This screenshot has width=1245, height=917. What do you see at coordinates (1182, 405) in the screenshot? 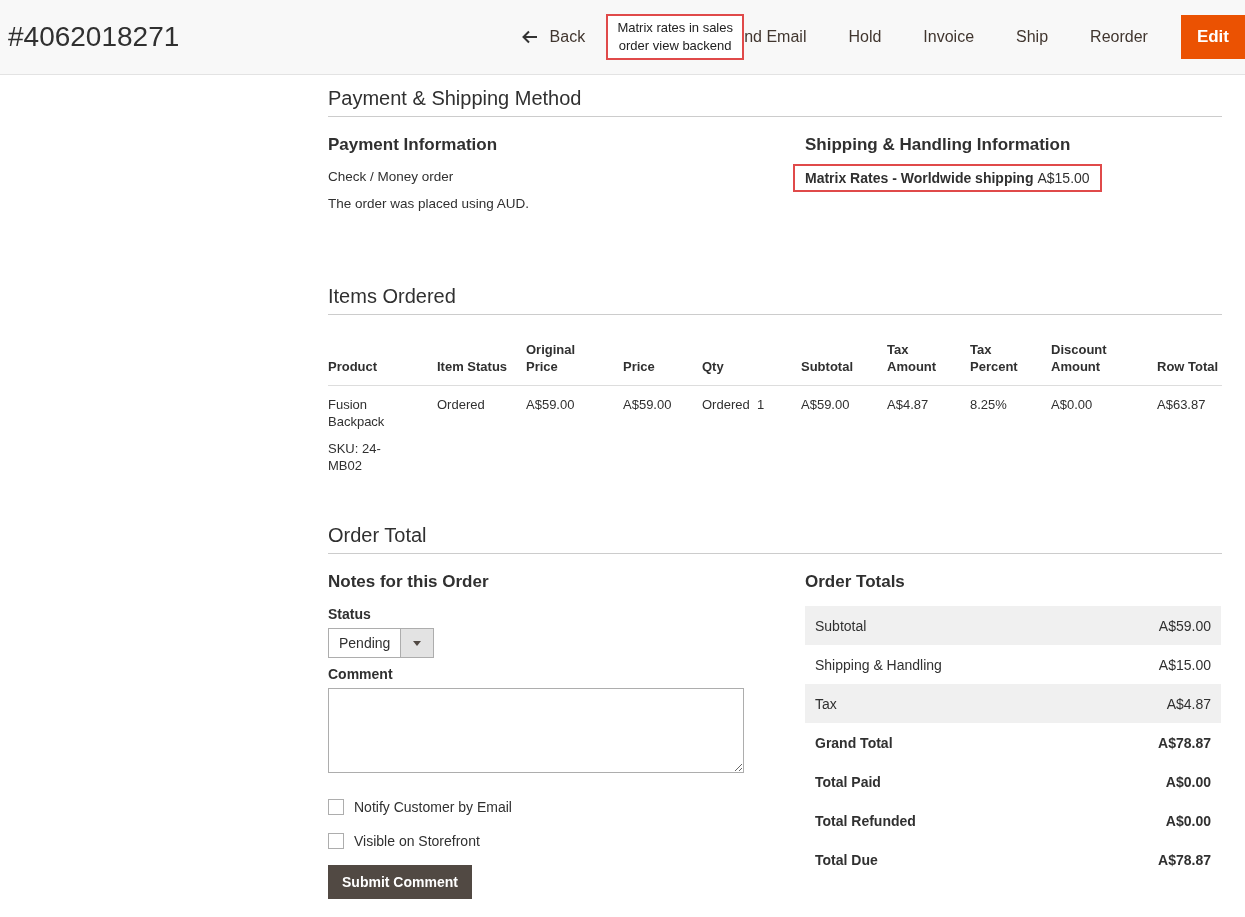
I see `table-cell-text: A$63.87` at bounding box center [1182, 405].